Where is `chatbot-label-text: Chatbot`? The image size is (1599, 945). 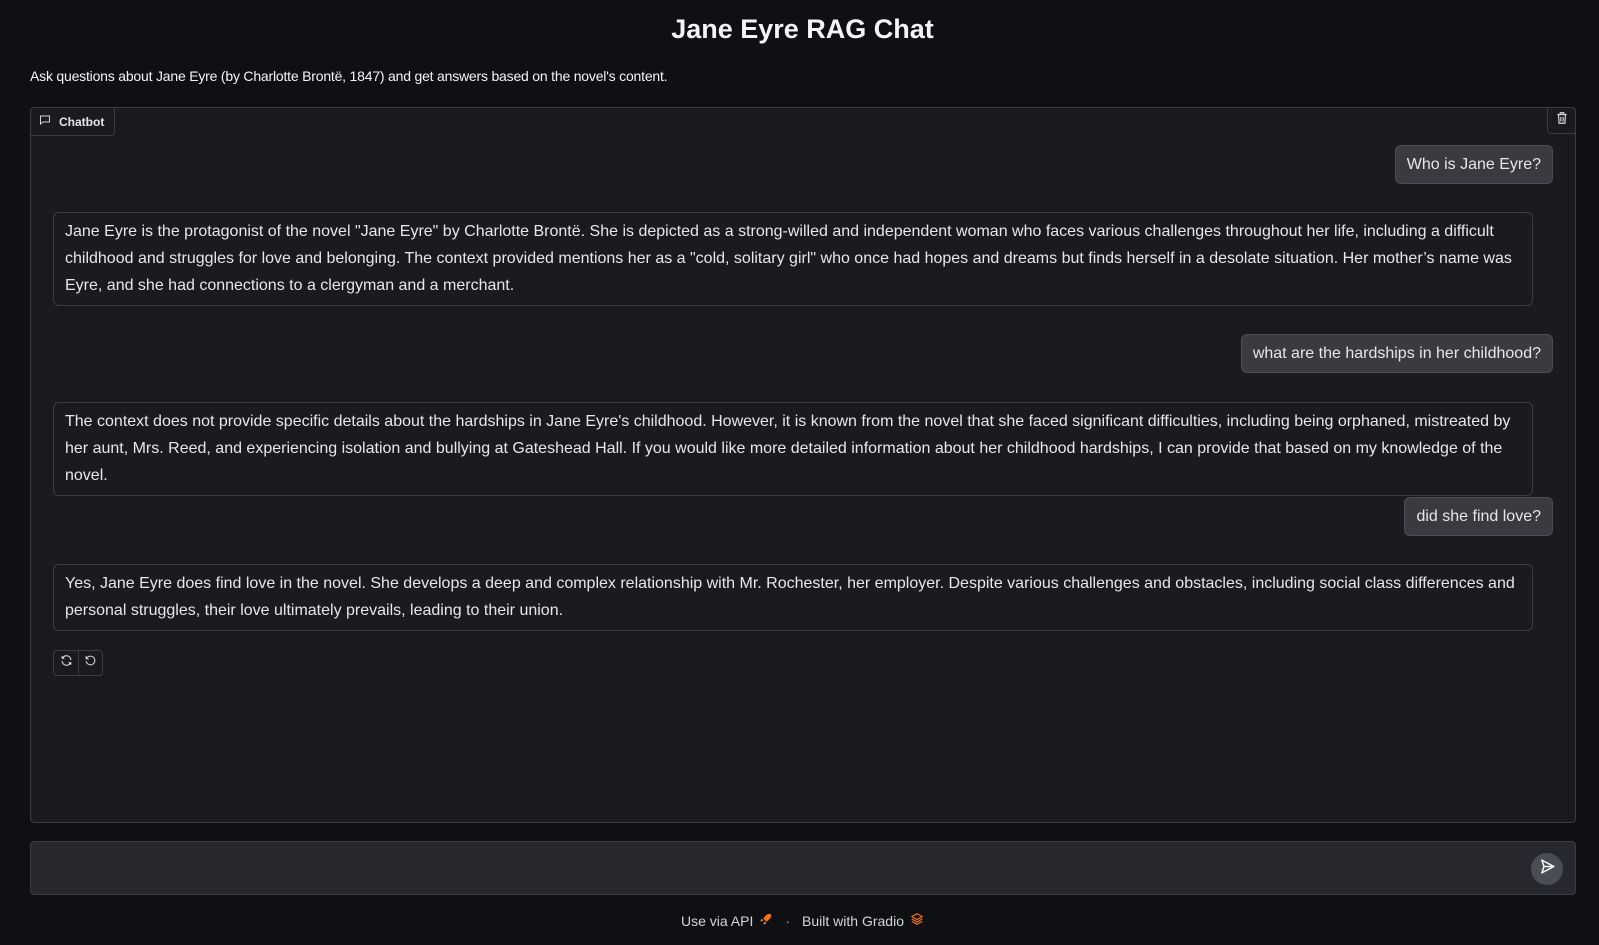 chatbot-label-text: Chatbot is located at coordinates (82, 121).